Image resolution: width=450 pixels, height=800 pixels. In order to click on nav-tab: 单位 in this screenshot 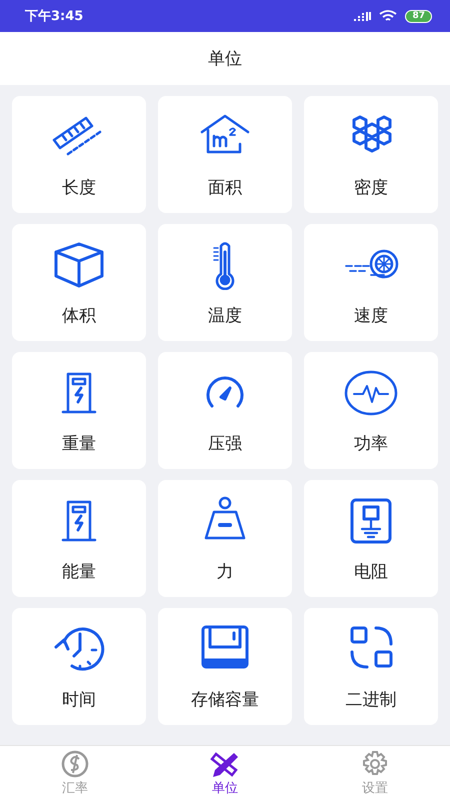, I will do `click(225, 773)`.